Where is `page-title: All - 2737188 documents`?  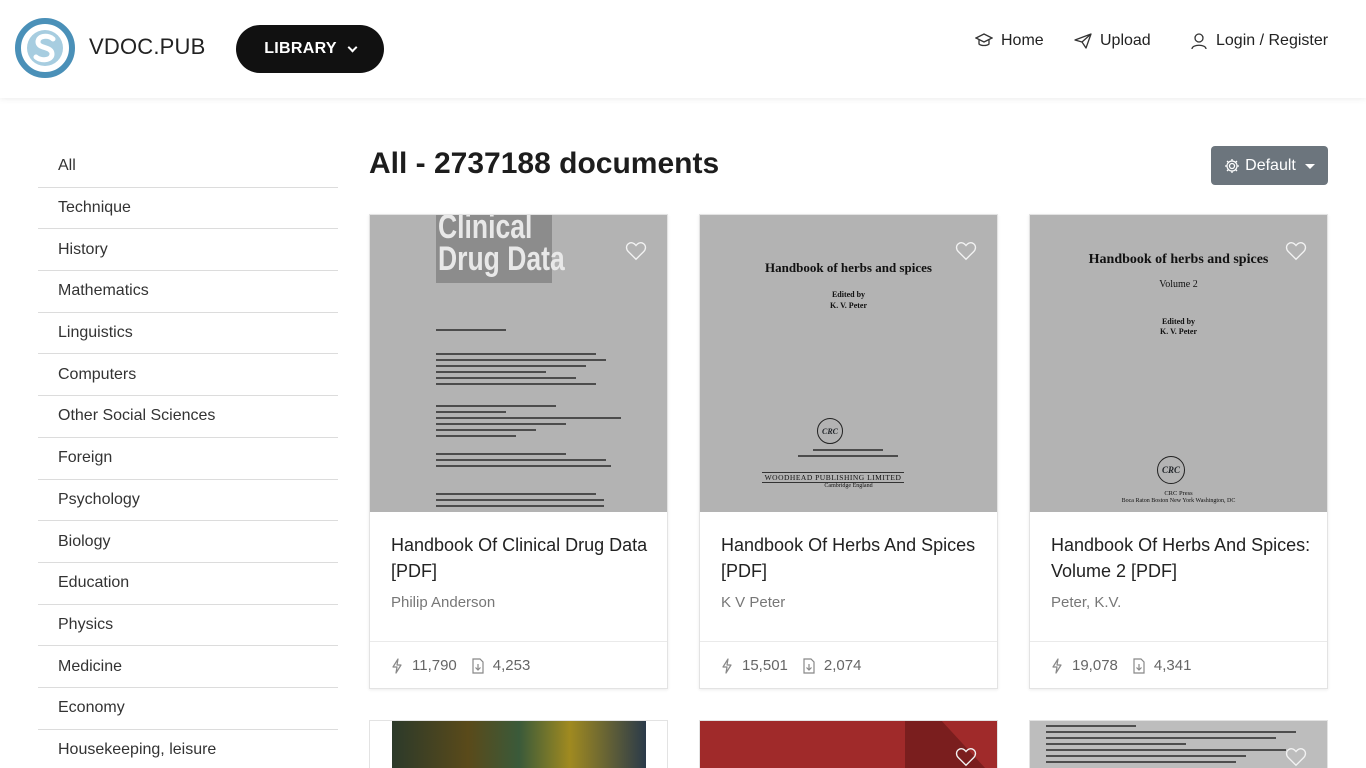
page-title: All - 2737188 documents is located at coordinates (544, 163).